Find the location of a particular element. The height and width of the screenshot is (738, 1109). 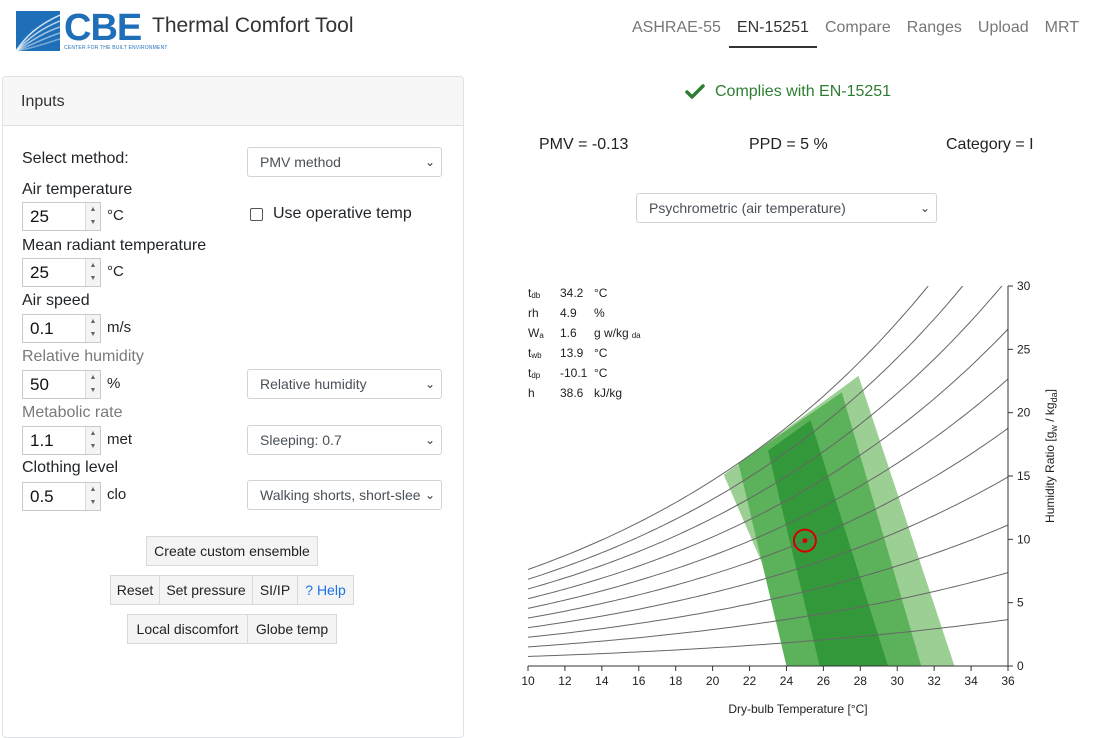

x-tick-label: 18 is located at coordinates (676, 681).